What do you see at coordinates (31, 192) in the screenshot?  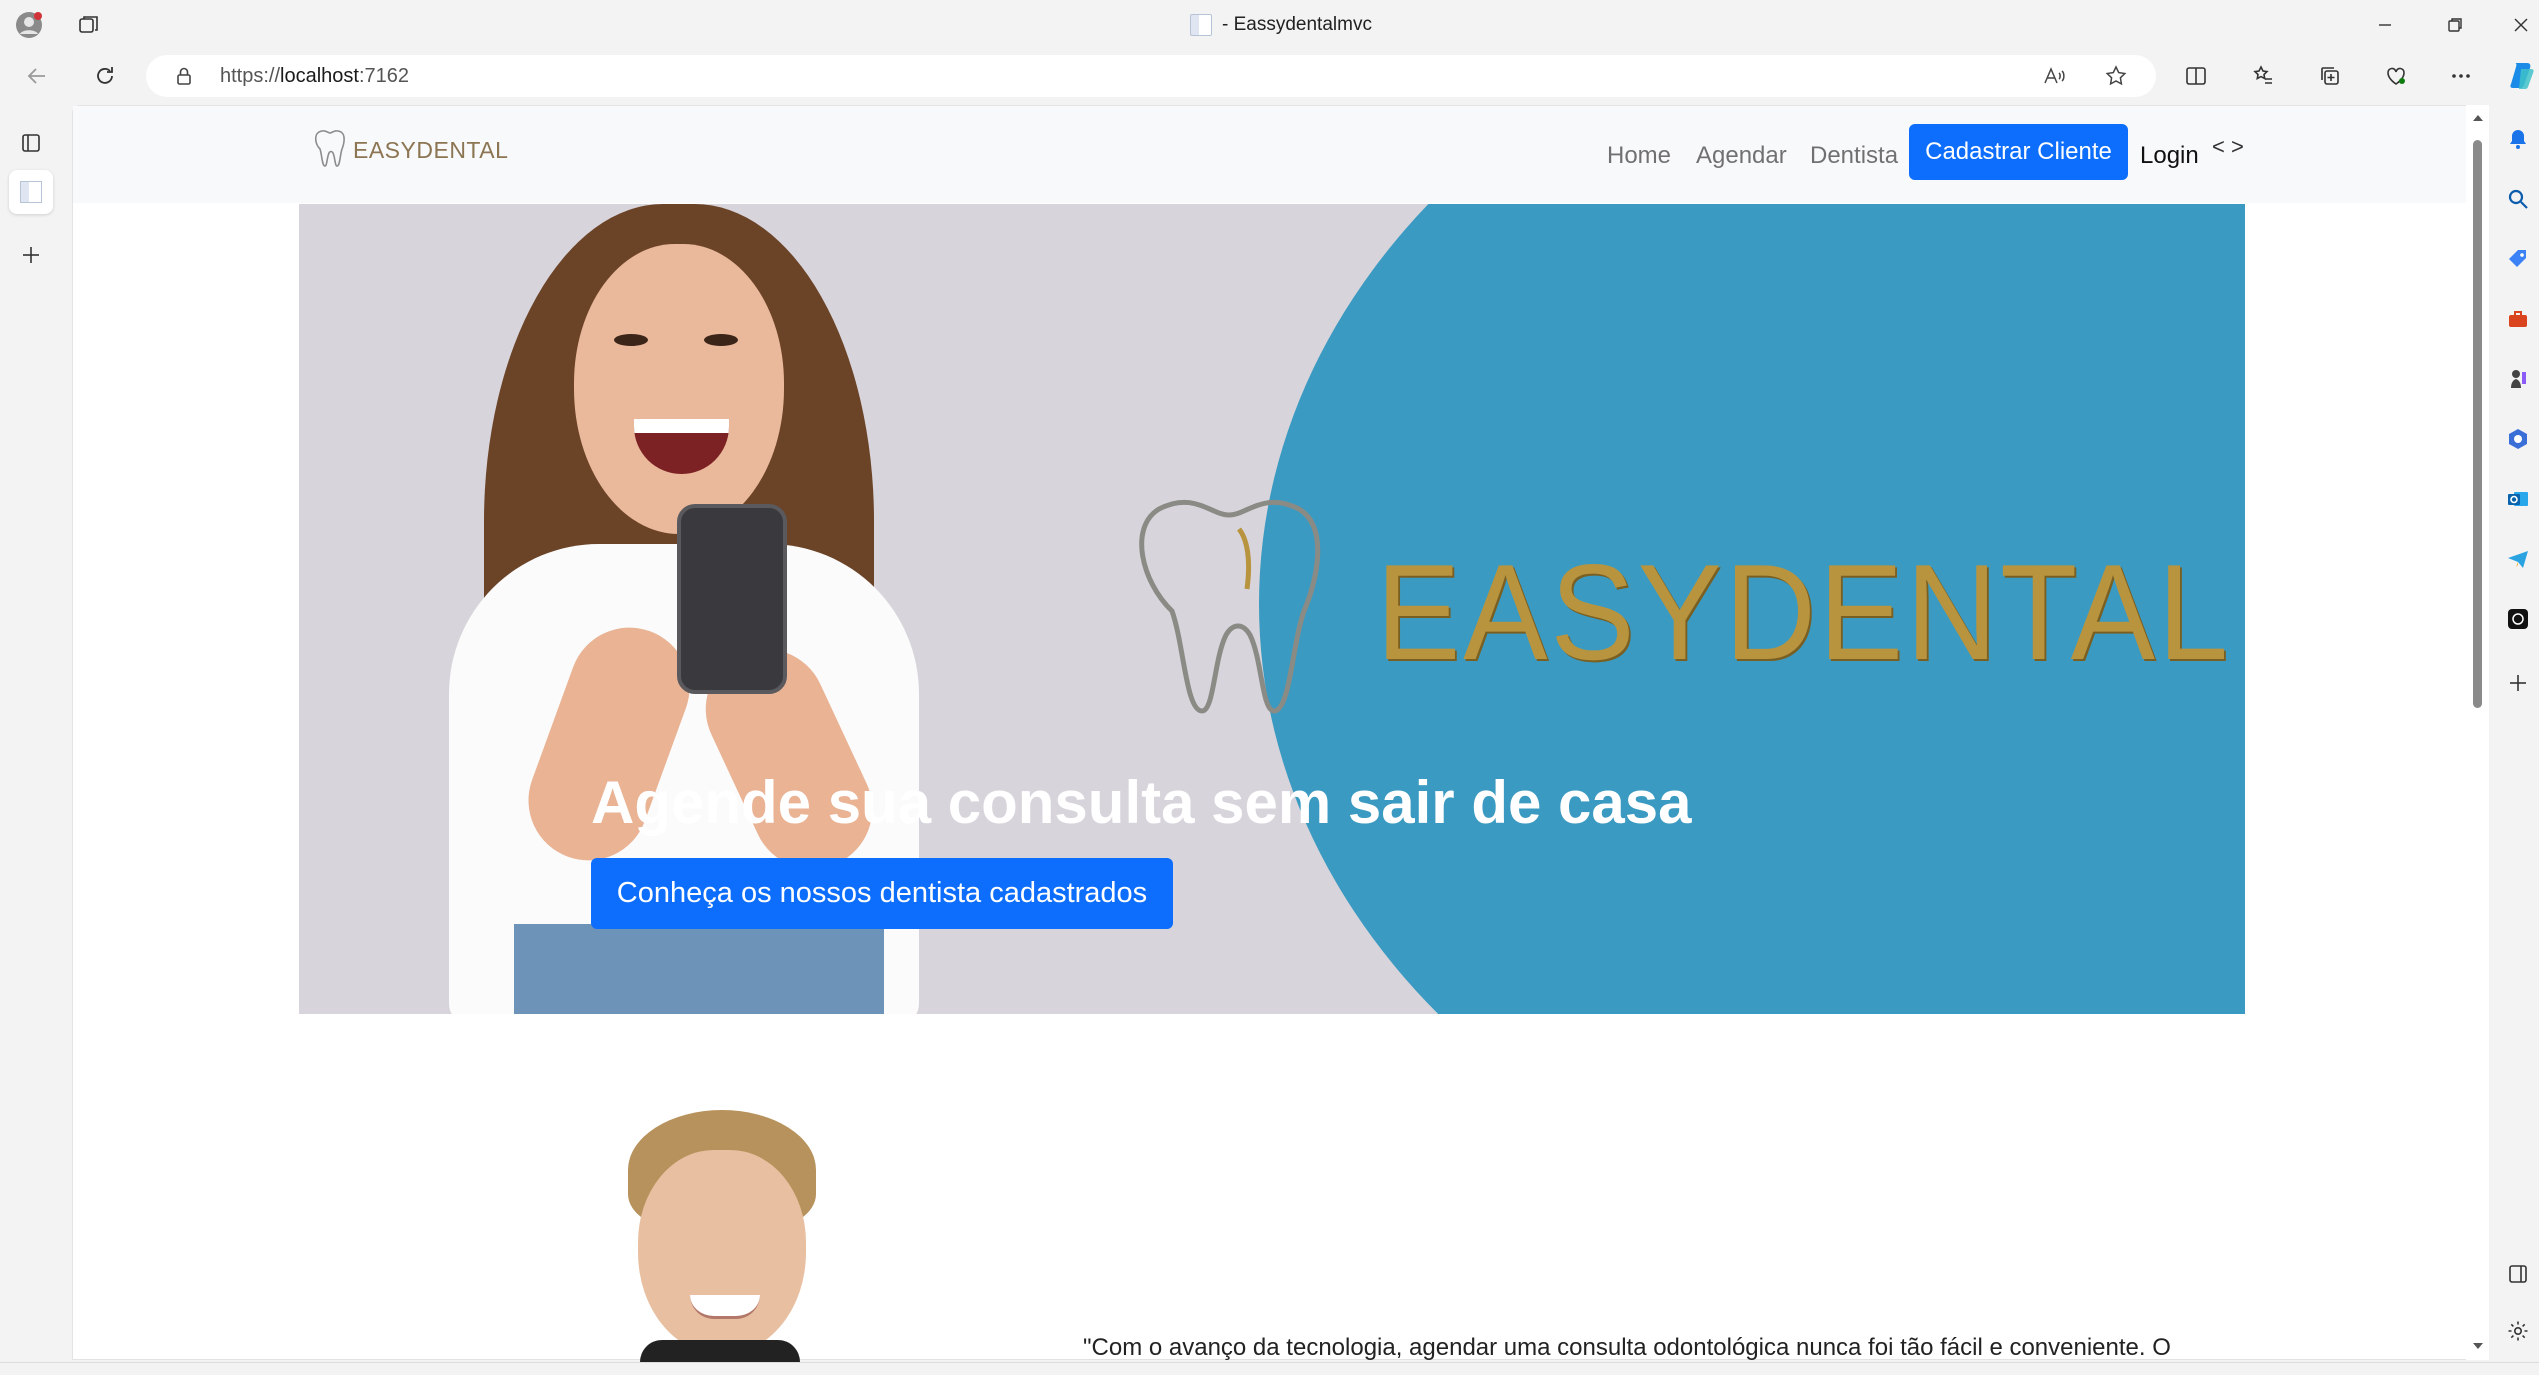 I see `active-tab-favicon-icon` at bounding box center [31, 192].